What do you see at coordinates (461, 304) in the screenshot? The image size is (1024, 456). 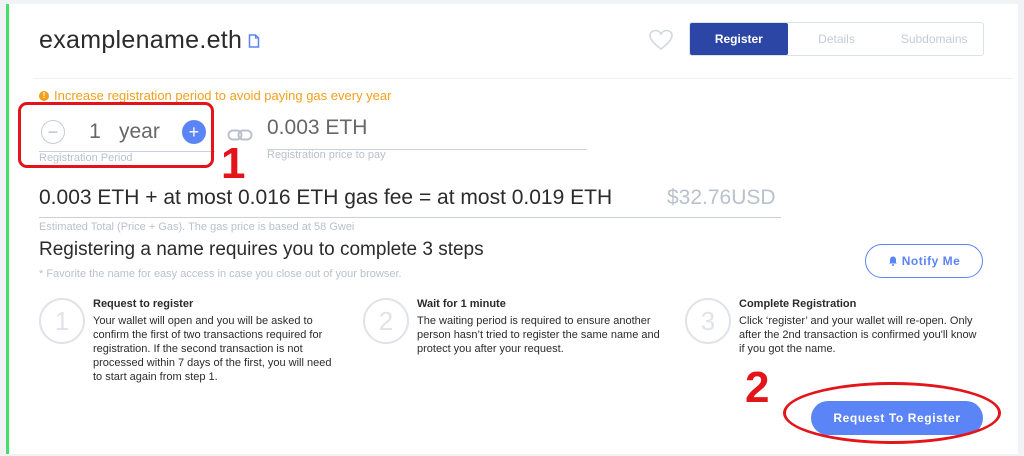 I see `step-title: Wait for 1 minute` at bounding box center [461, 304].